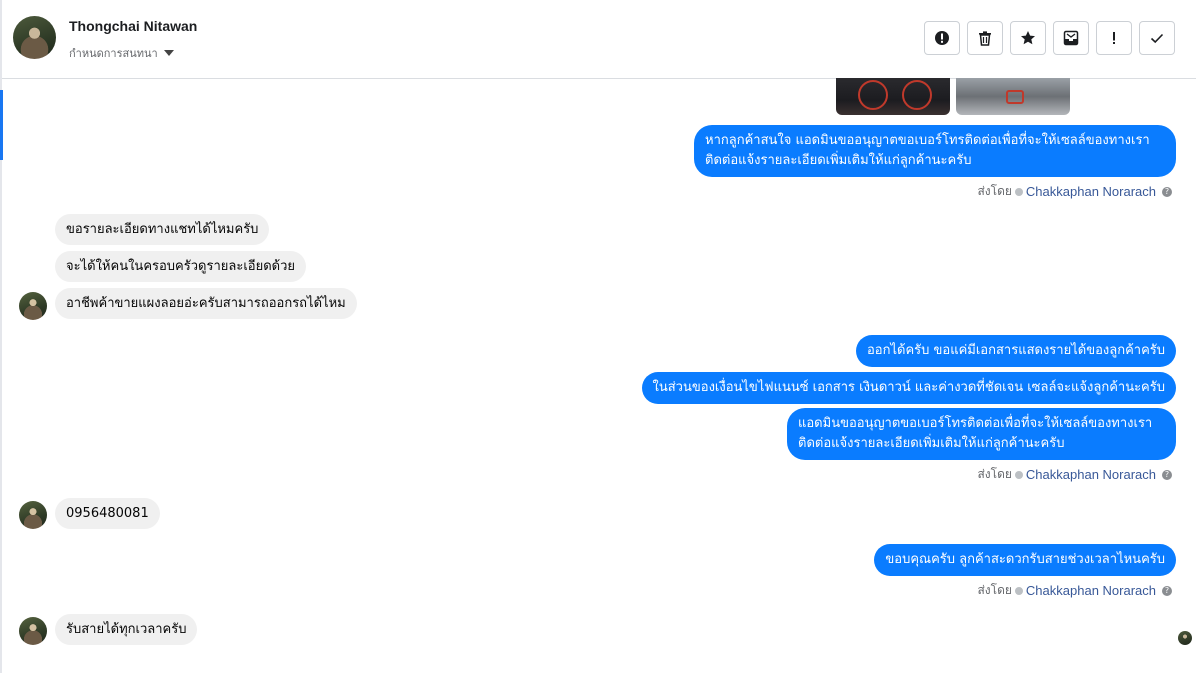  I want to click on incoming-message: รับสายได้ทุกเวลาครับ, so click(126, 629).